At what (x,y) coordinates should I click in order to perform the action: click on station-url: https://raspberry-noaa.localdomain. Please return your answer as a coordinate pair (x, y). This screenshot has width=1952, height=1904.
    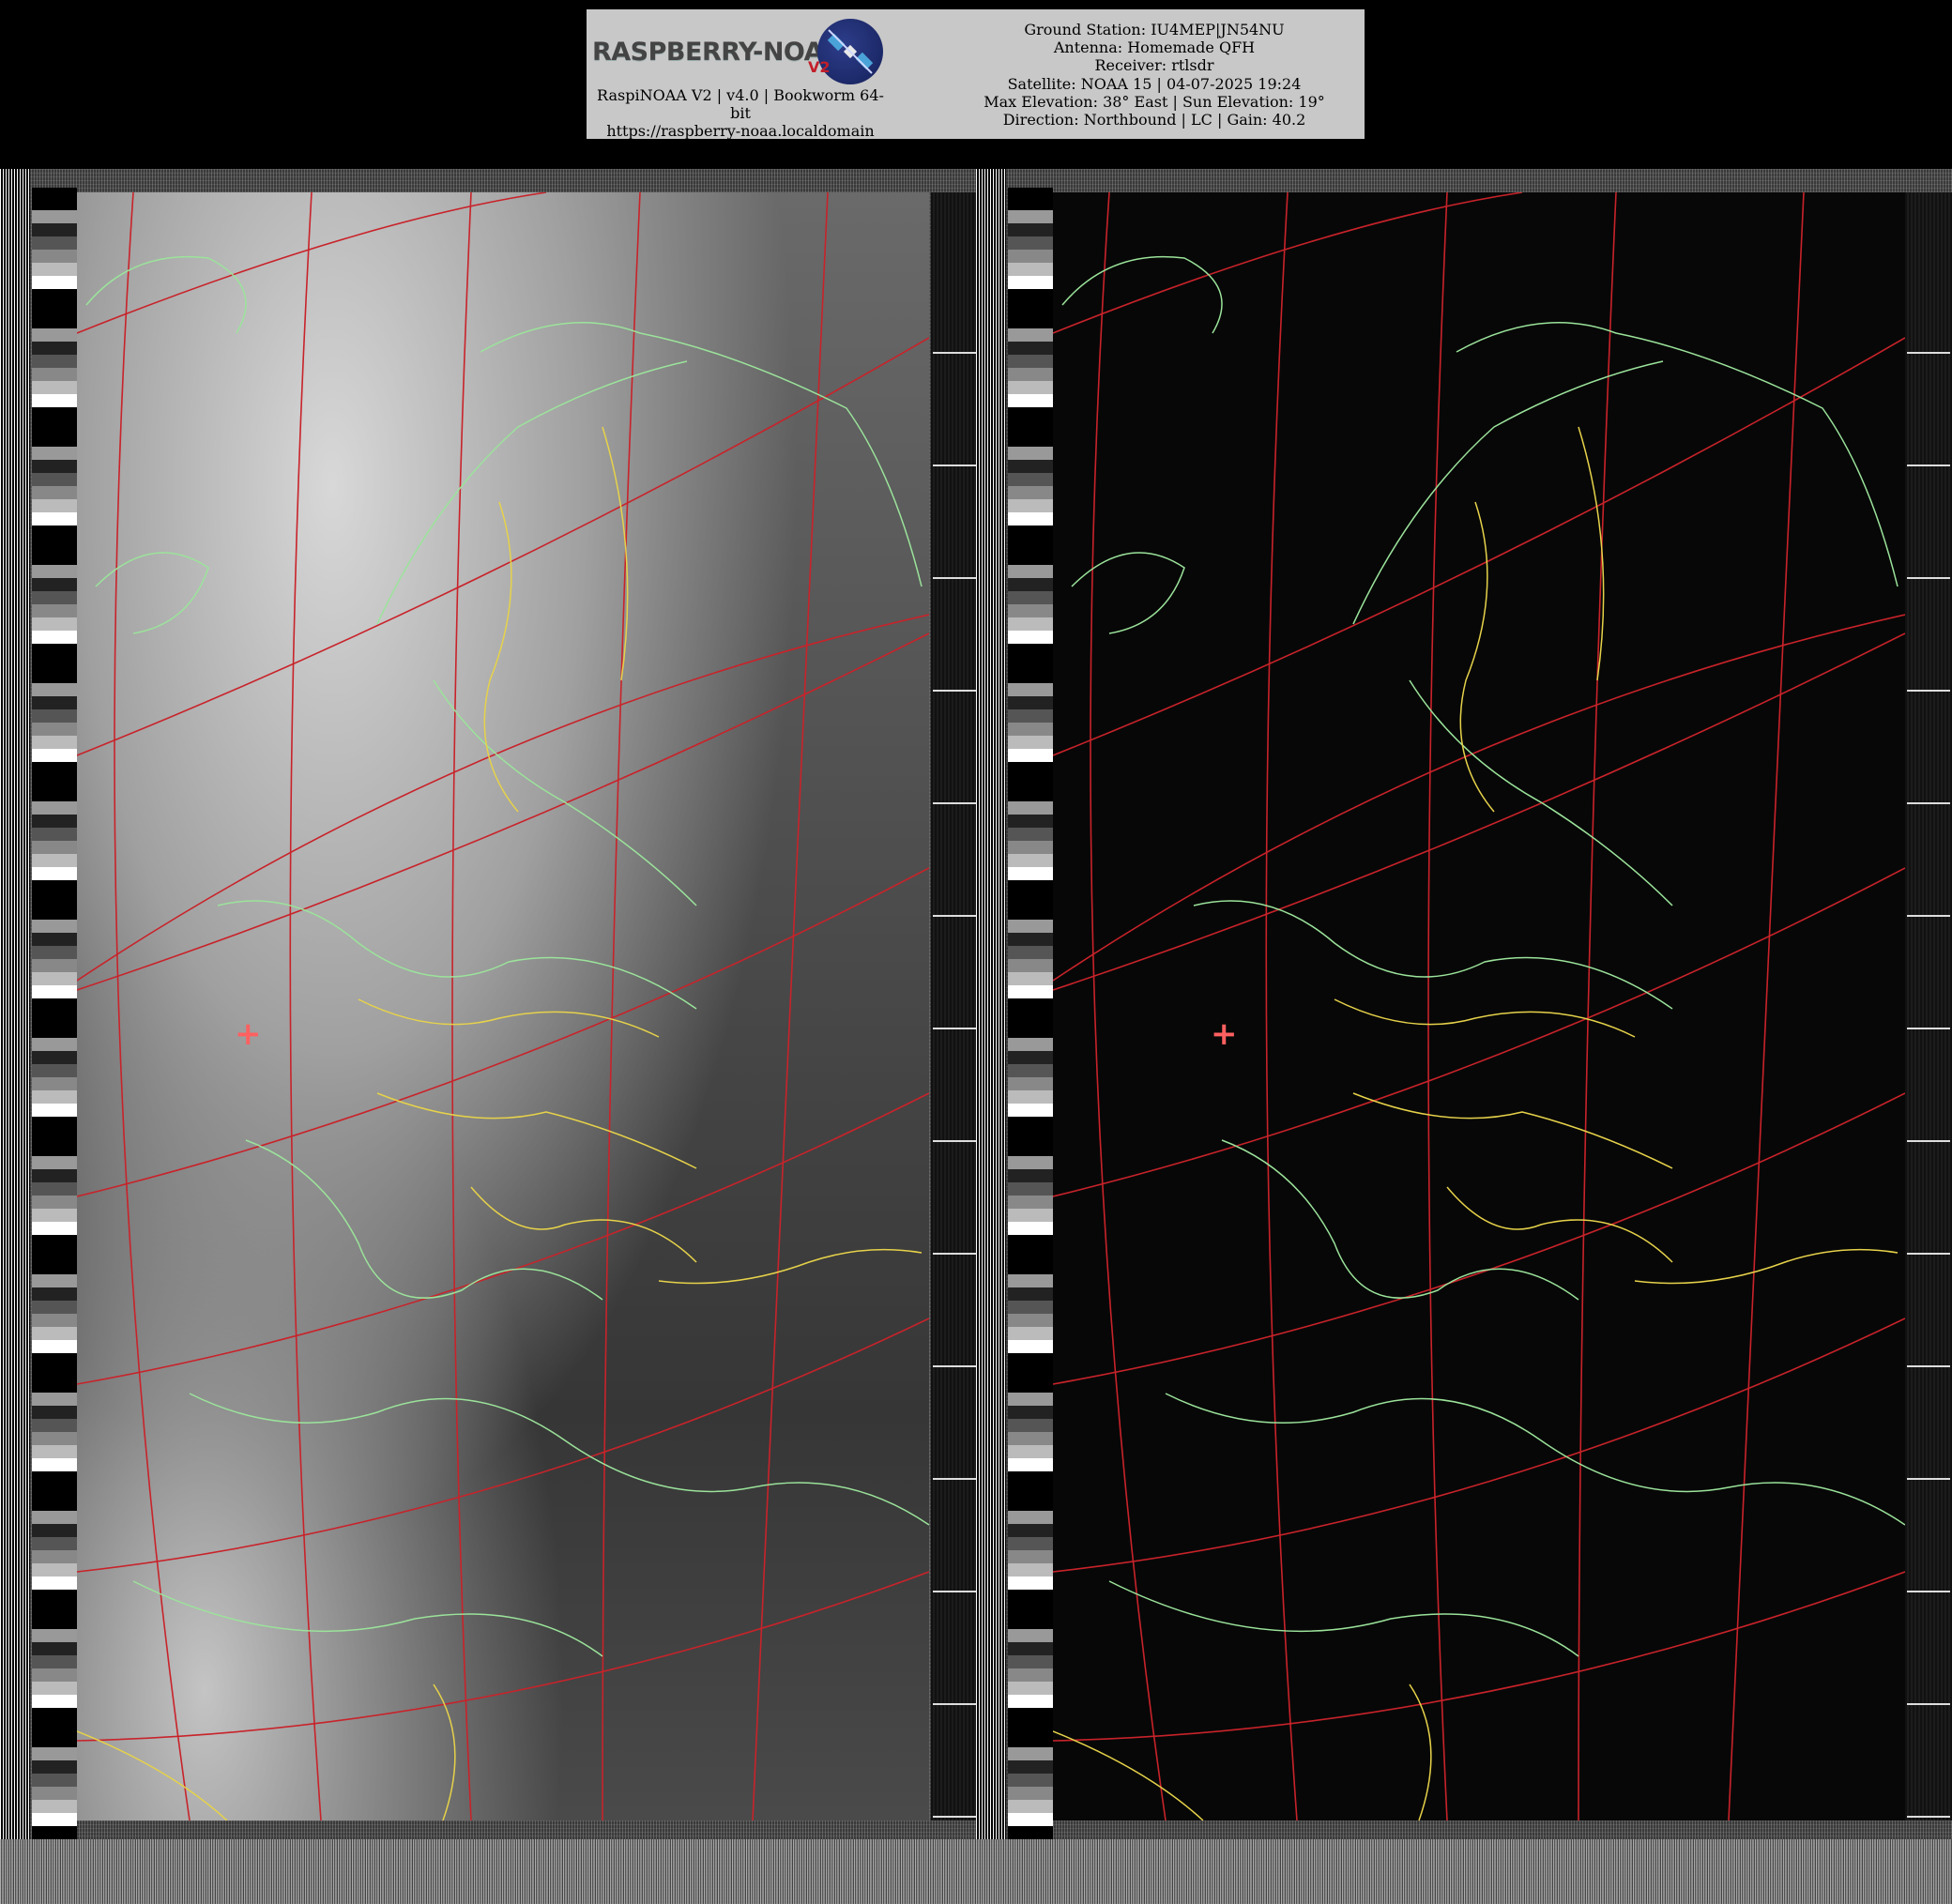
    Looking at the image, I should click on (740, 131).